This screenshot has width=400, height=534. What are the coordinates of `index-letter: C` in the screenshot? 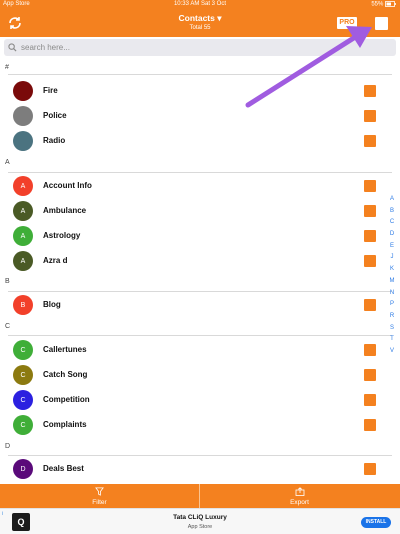 It's located at (392, 223).